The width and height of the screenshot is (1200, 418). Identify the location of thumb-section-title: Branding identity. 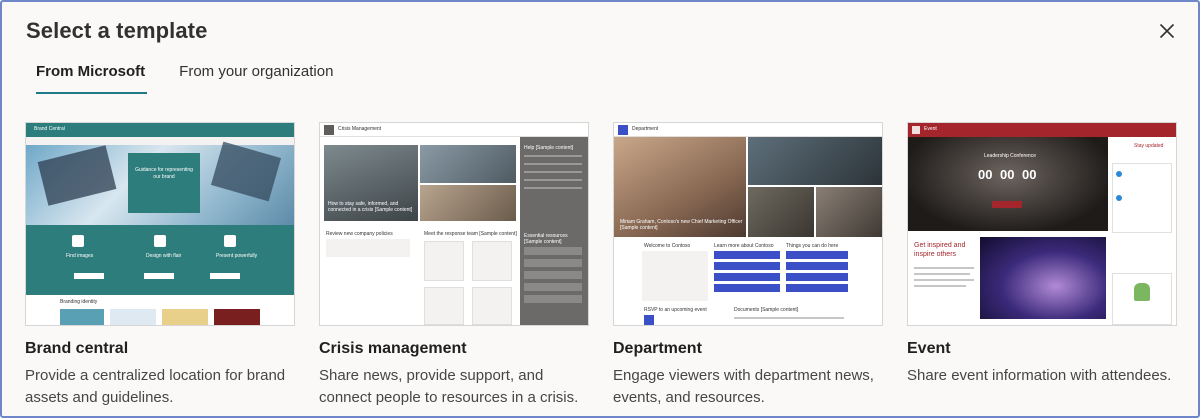
(79, 302).